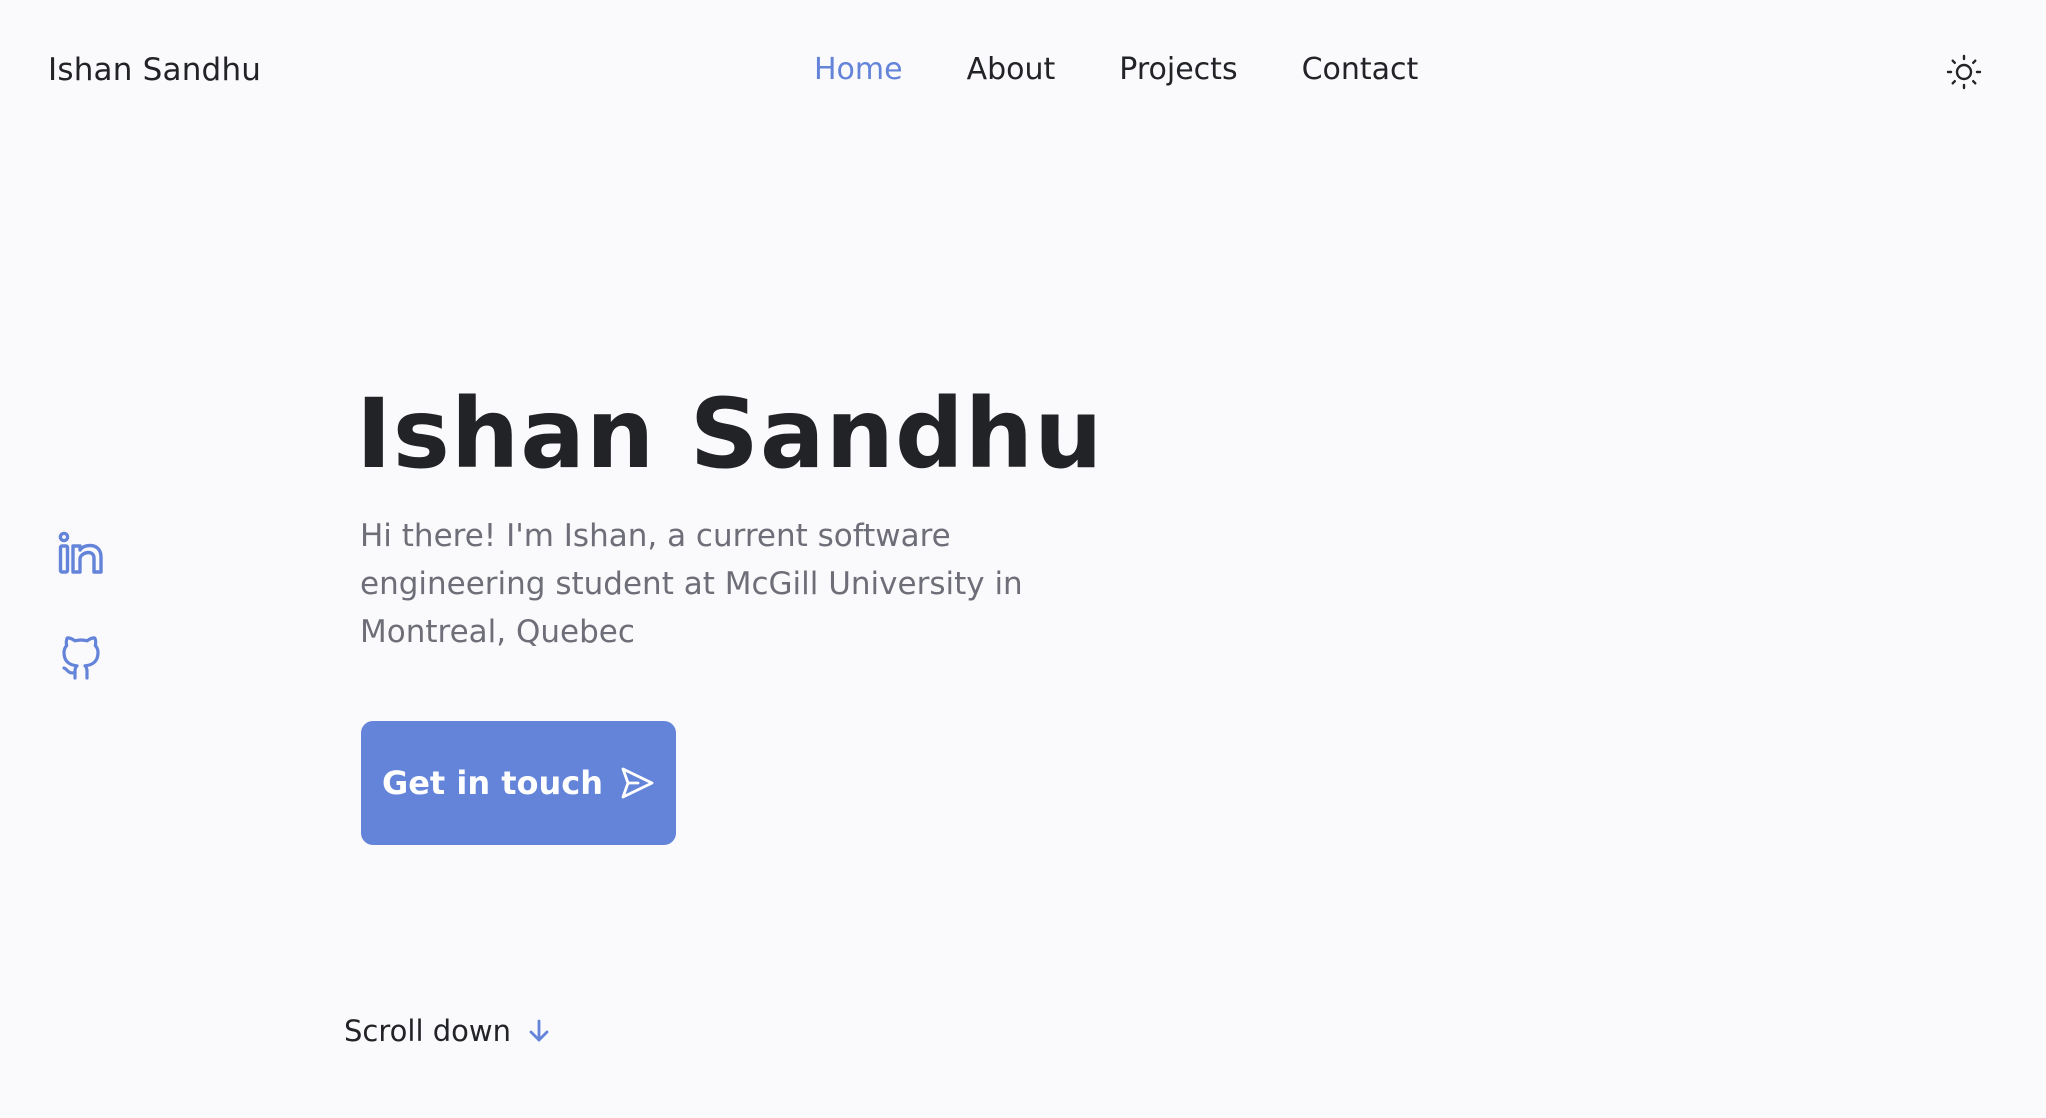  I want to click on nav-link-contact: Contact, so click(1360, 69).